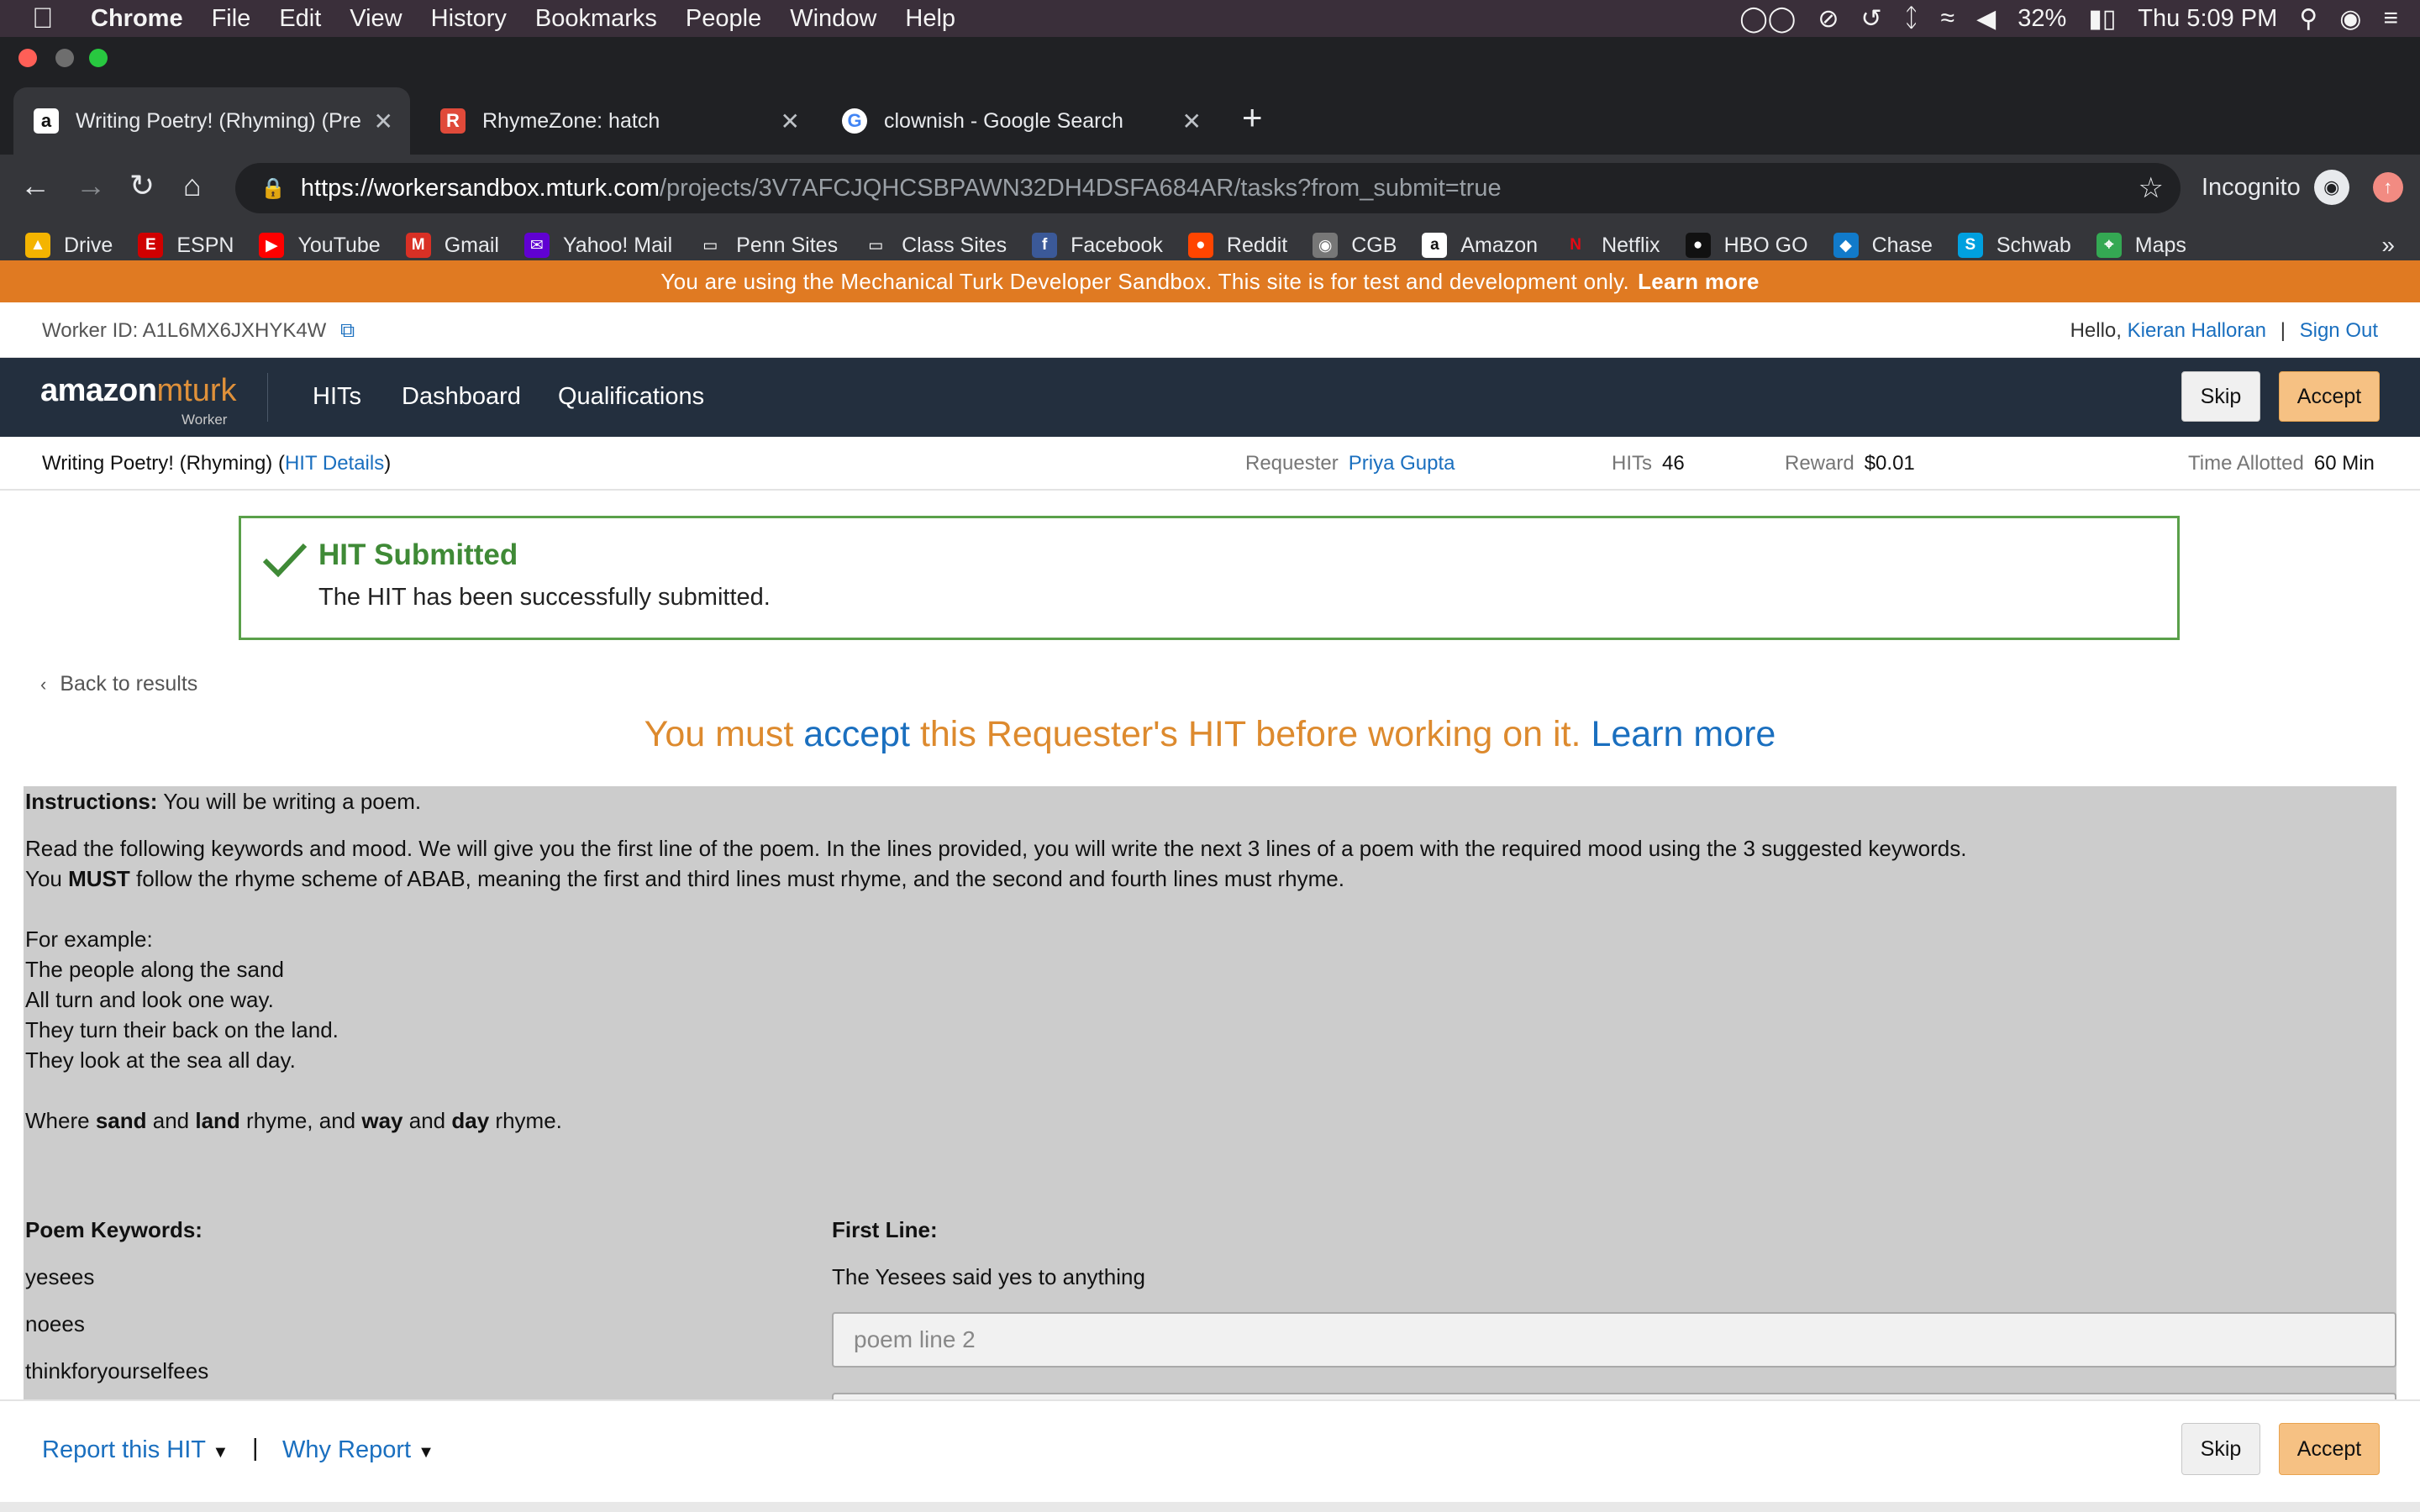 The height and width of the screenshot is (1512, 2420). What do you see at coordinates (2141, 245) in the screenshot?
I see `bookmark-maps: ⌖ Maps` at bounding box center [2141, 245].